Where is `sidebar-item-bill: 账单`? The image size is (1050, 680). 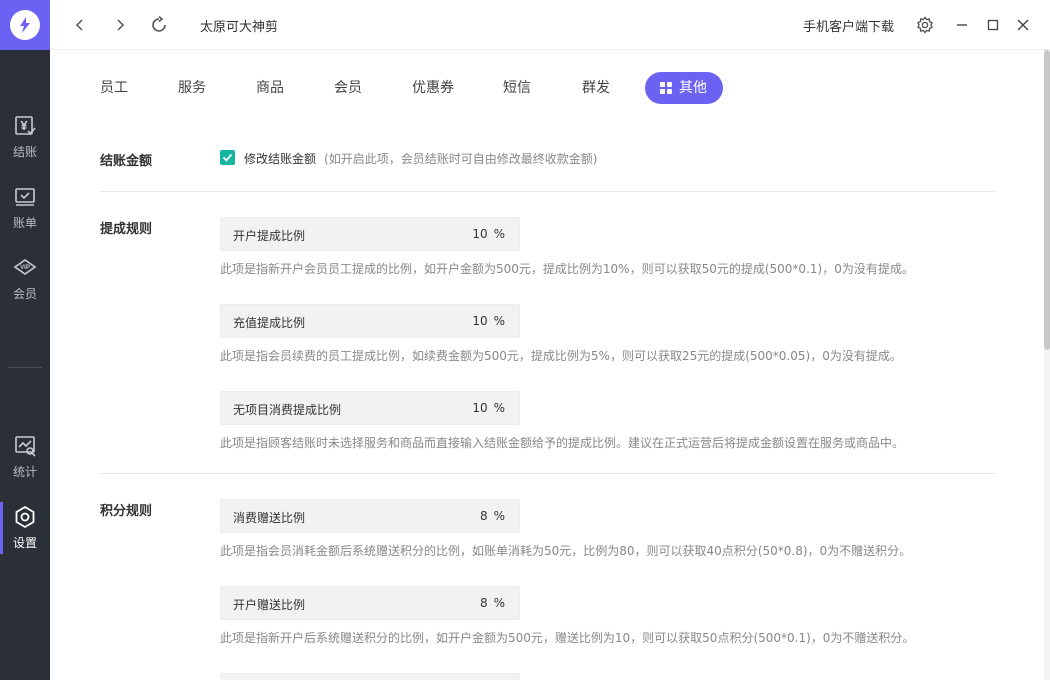 sidebar-item-bill: 账单 is located at coordinates (25, 208).